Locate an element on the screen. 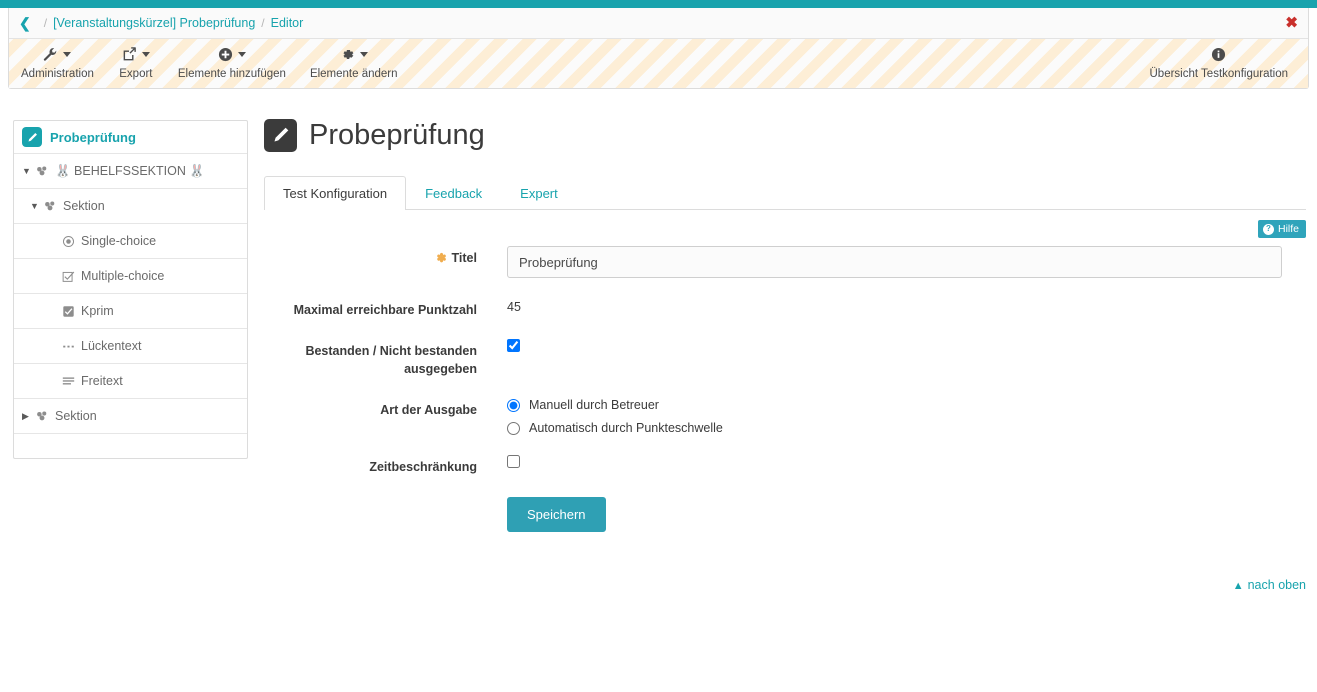 The width and height of the screenshot is (1317, 692). tree-footer-spacer is located at coordinates (130, 446).